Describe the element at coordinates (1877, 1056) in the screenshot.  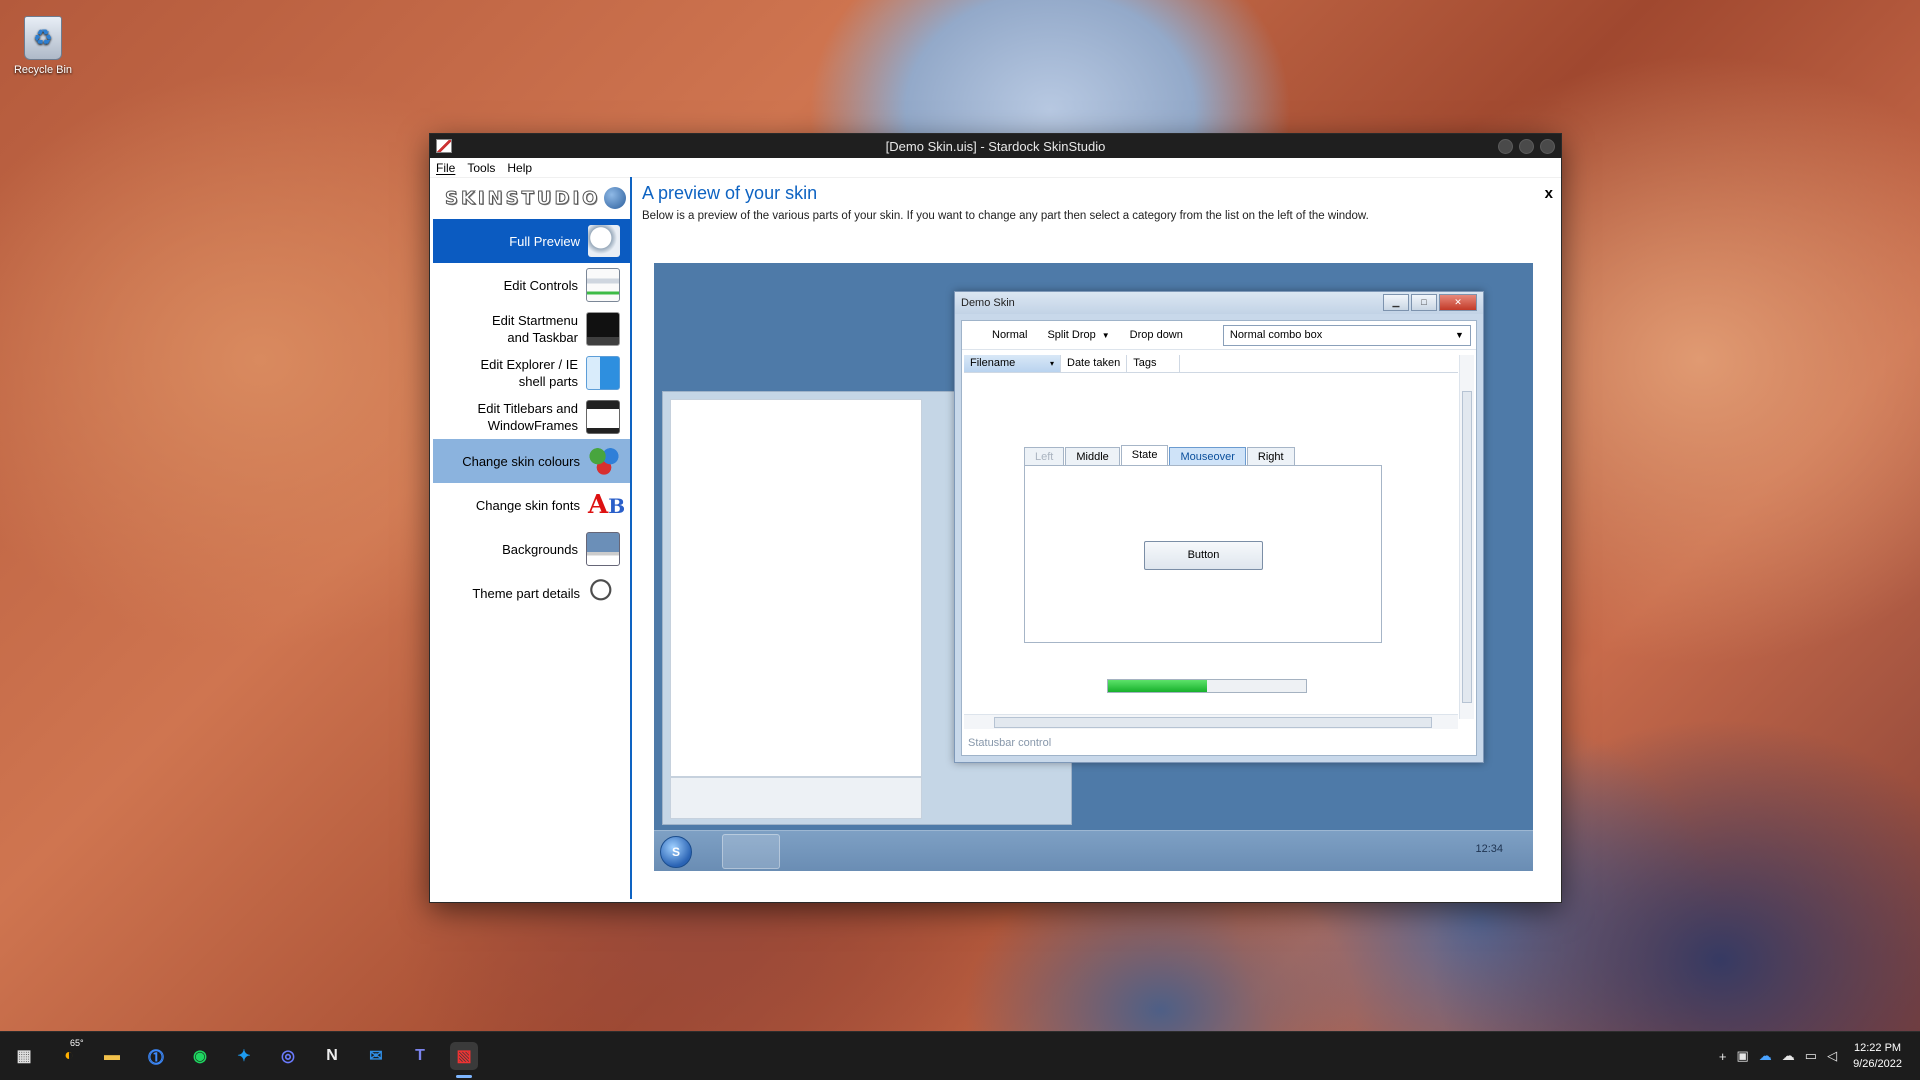
I see `taskbar-clock: 12:22 PM 9/26/2022` at that location.